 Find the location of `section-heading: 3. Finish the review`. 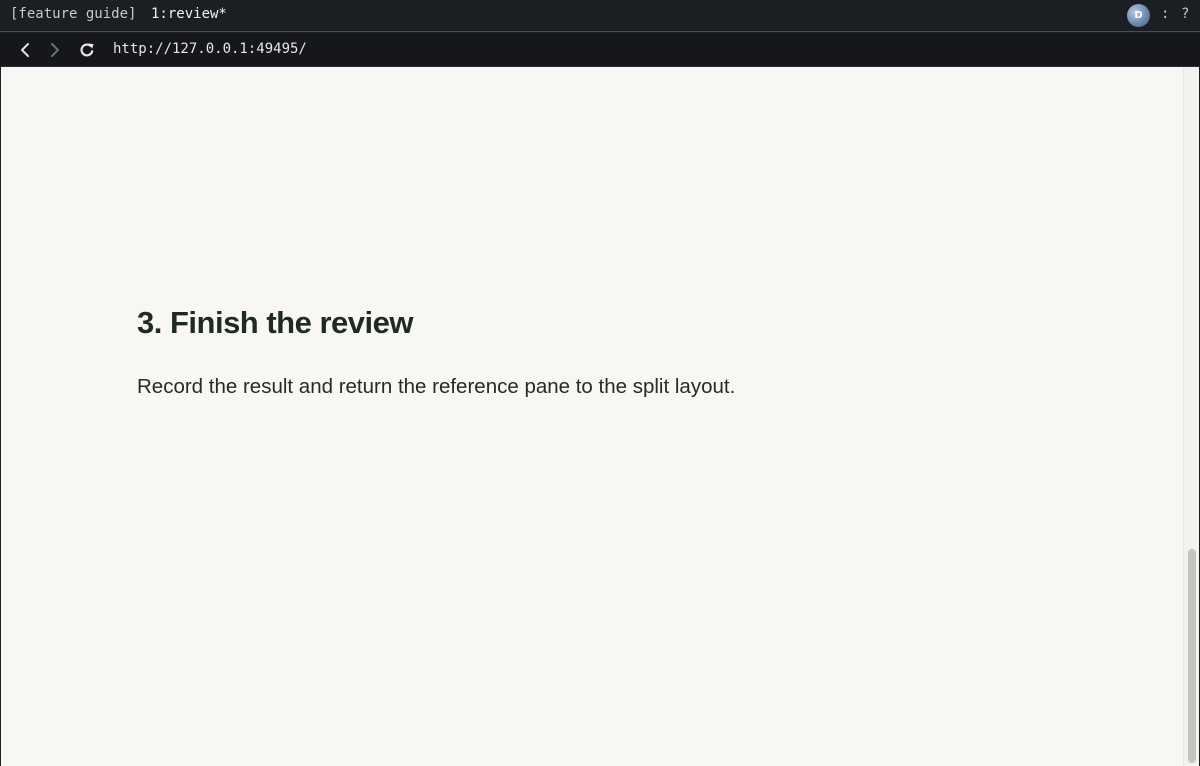

section-heading: 3. Finish the review is located at coordinates (275, 322).